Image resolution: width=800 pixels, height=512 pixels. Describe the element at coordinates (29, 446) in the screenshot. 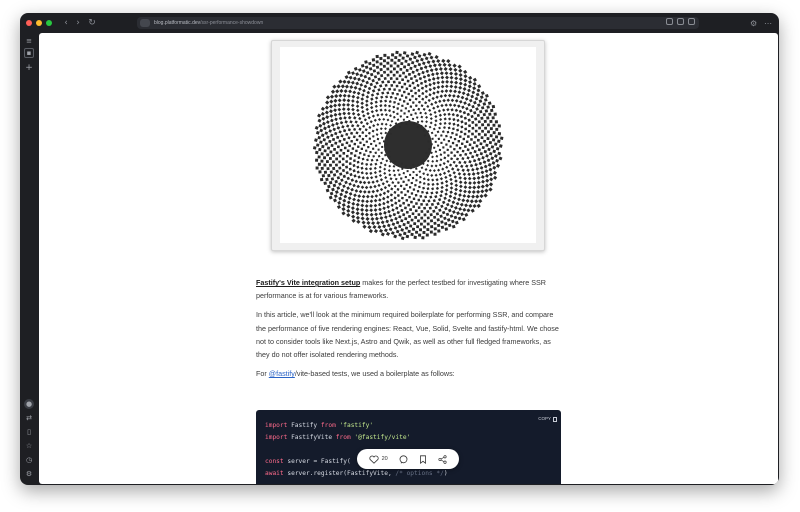

I see `bookmarks-icon: ☆` at that location.